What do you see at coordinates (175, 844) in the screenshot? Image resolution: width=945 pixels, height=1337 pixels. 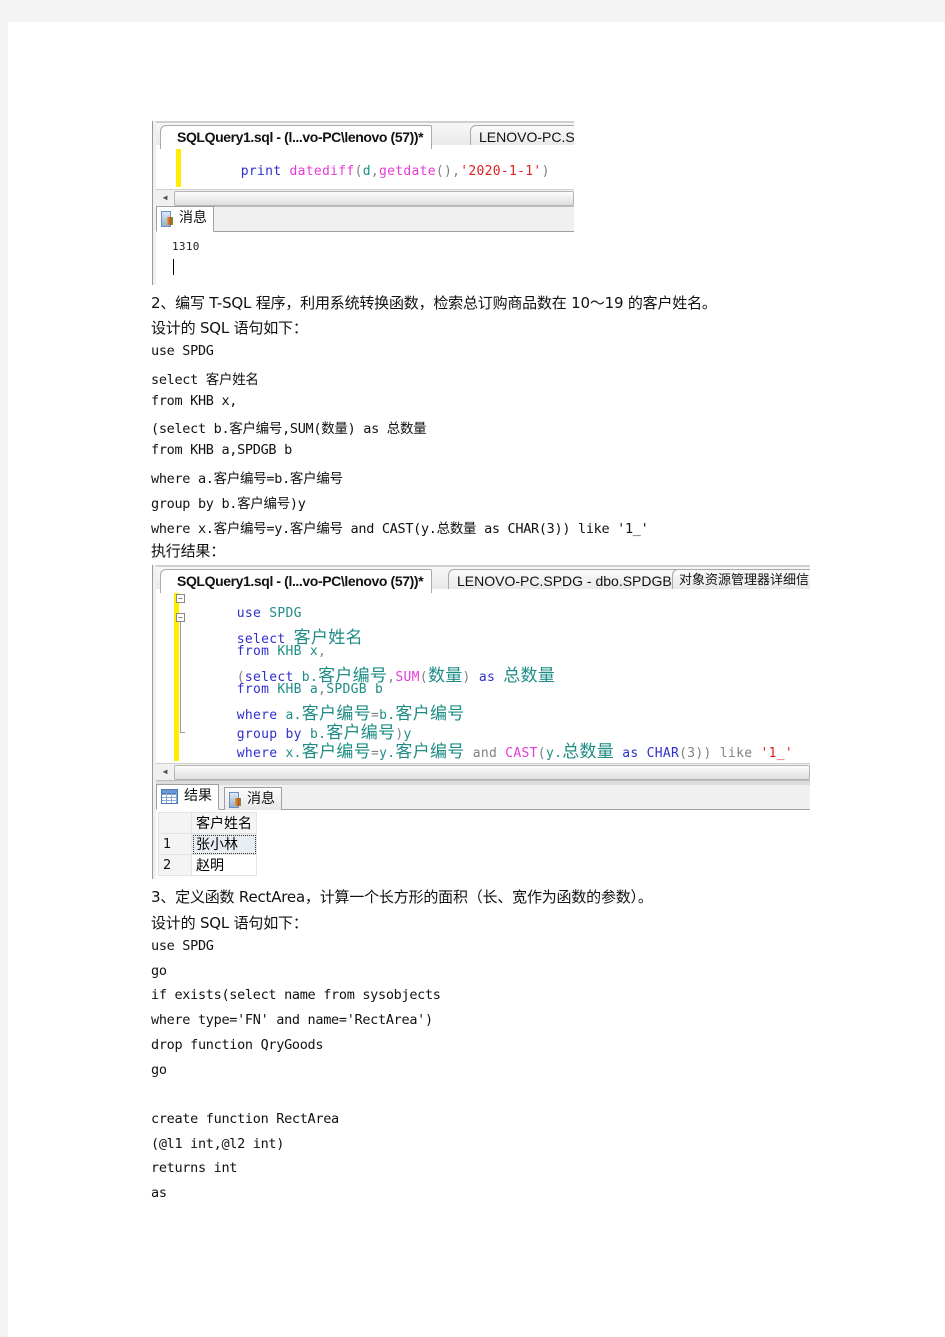 I see `row-number: 1` at bounding box center [175, 844].